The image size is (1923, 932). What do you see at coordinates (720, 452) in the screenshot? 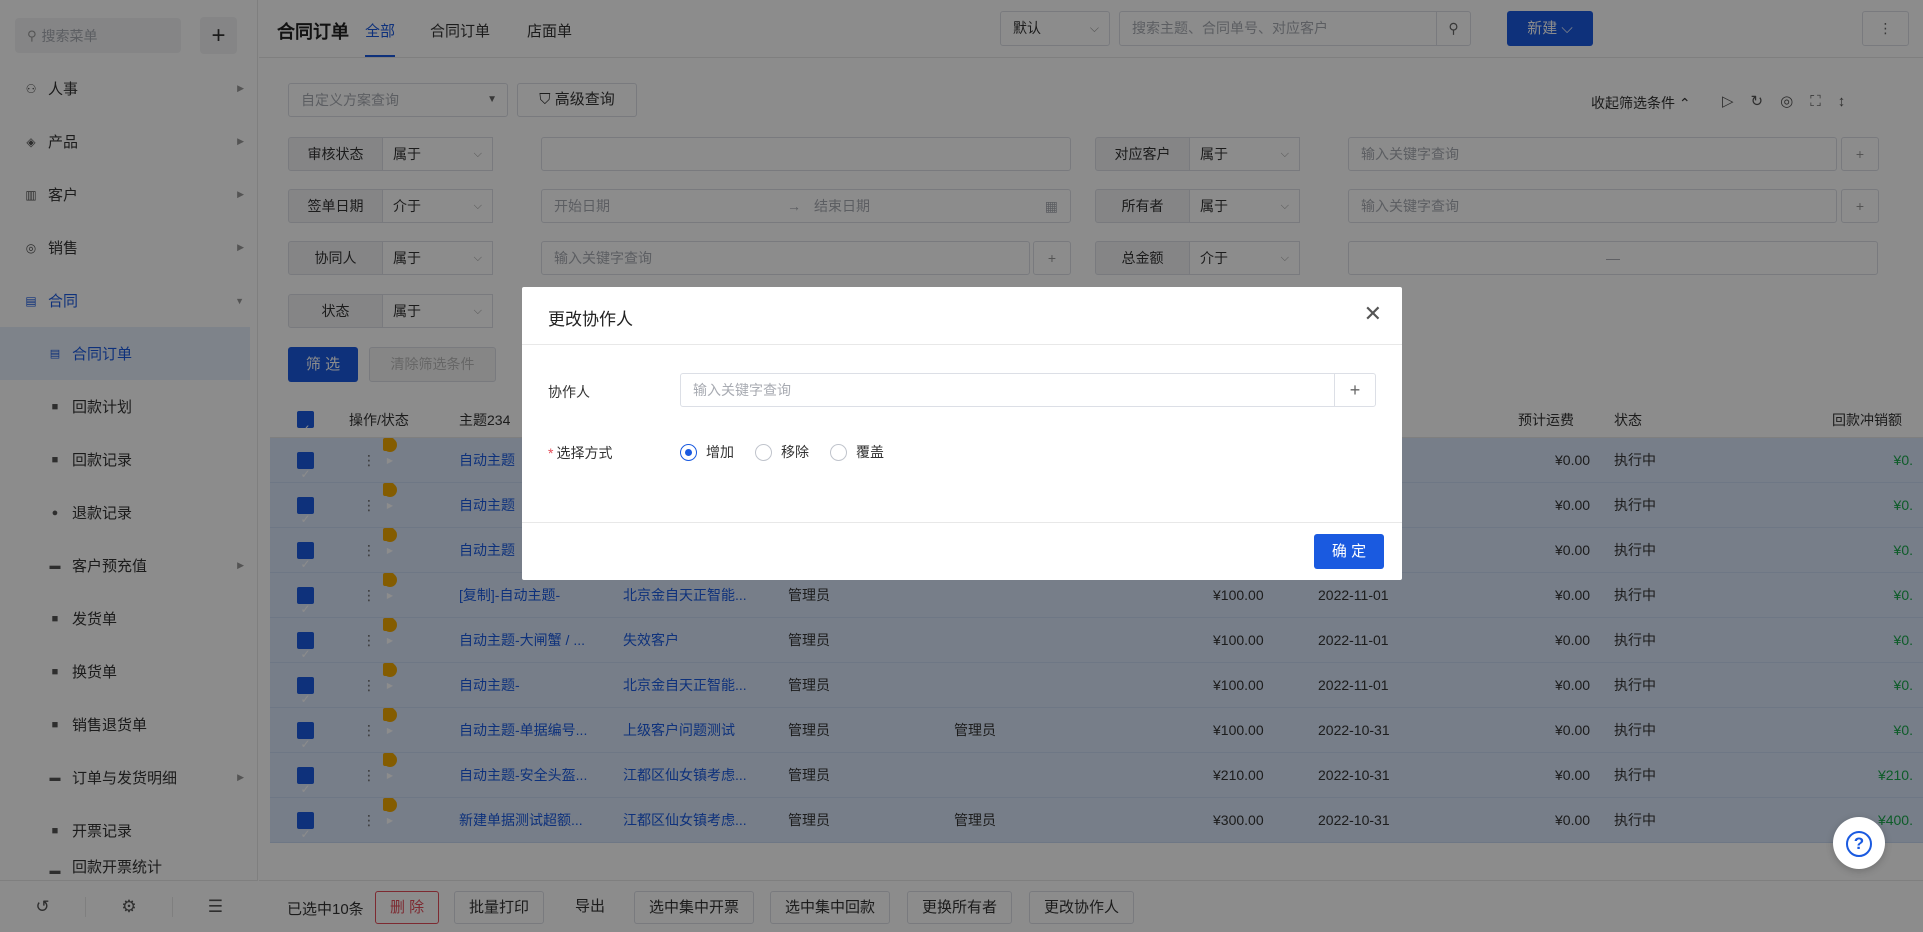
I see `radio-label: 增加` at bounding box center [720, 452].